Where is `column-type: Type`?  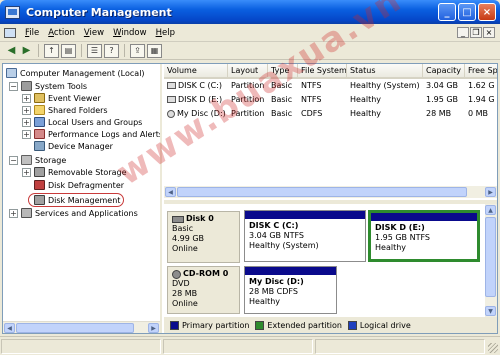 column-type: Type is located at coordinates (283, 71).